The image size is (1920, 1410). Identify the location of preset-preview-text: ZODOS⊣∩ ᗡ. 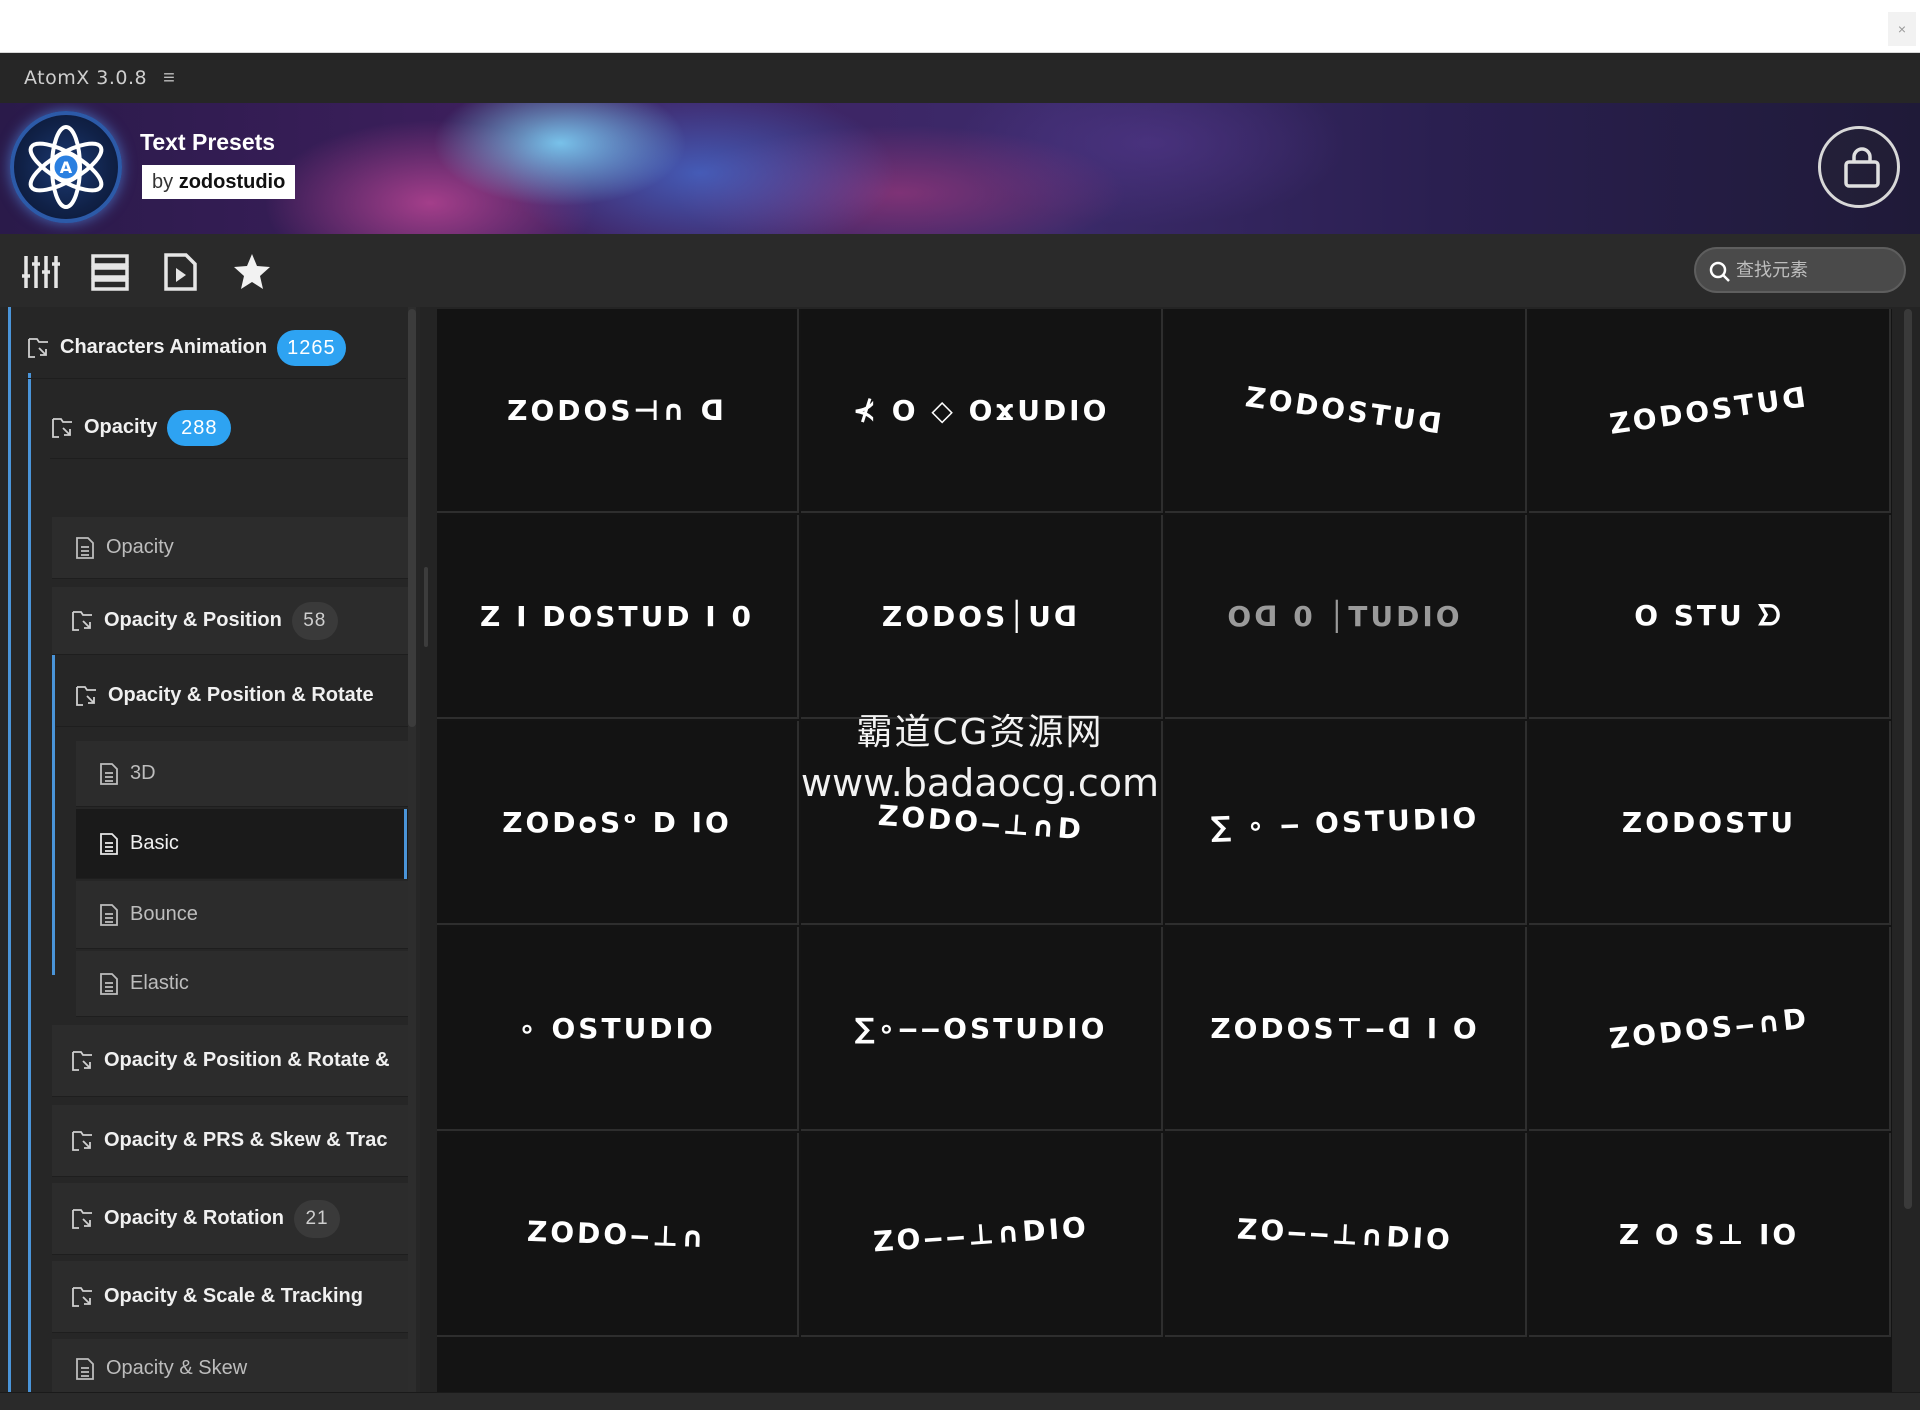
(617, 410).